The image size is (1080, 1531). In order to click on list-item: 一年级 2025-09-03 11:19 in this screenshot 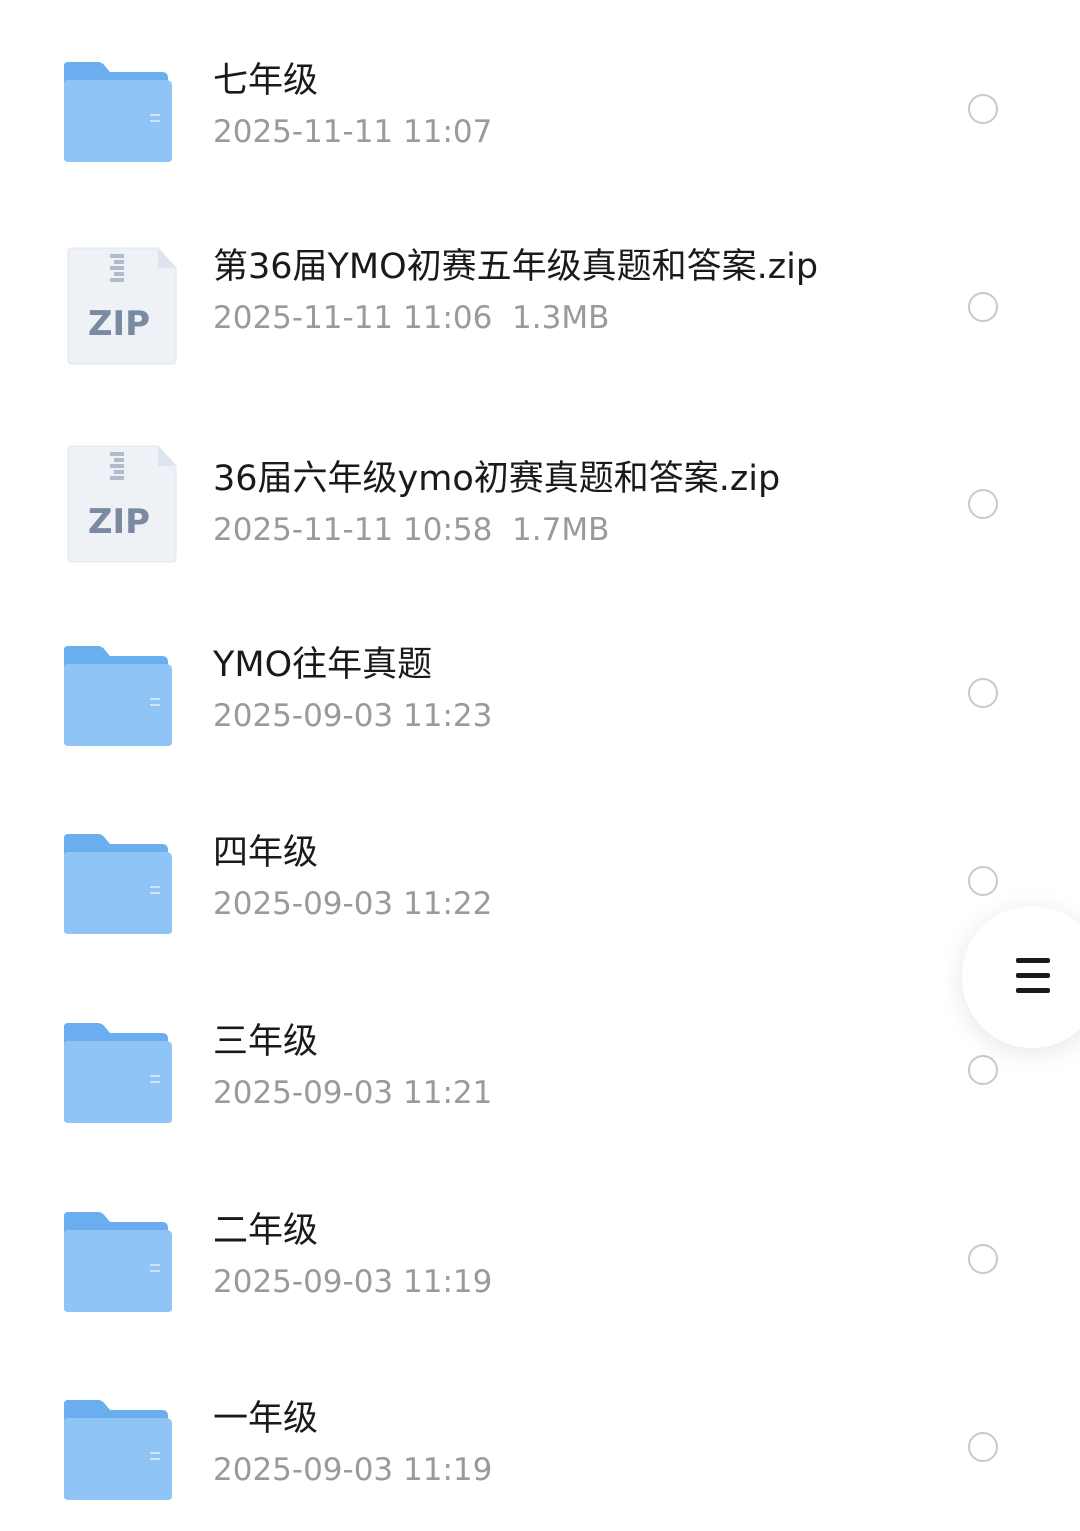, I will do `click(540, 1455)`.